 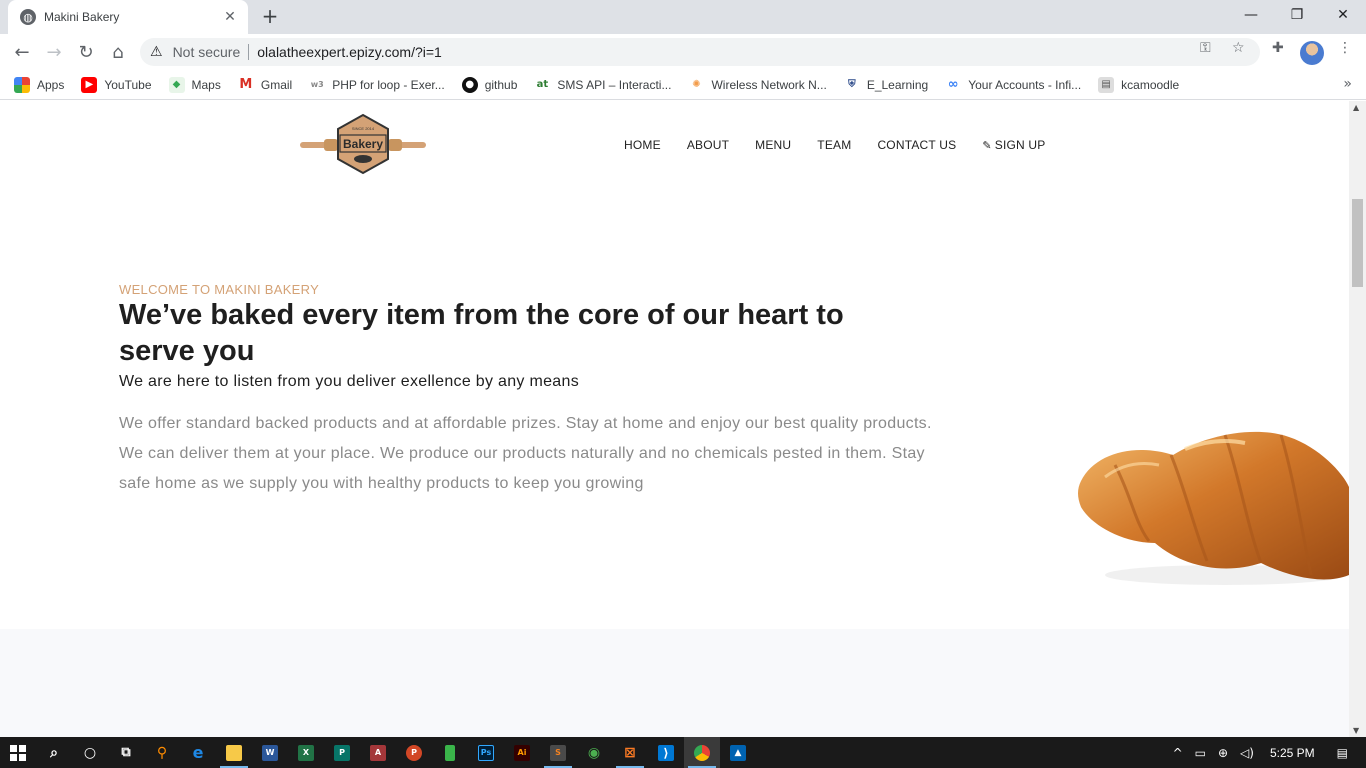 I want to click on moodle-icon: ▤, so click(x=1106, y=84).